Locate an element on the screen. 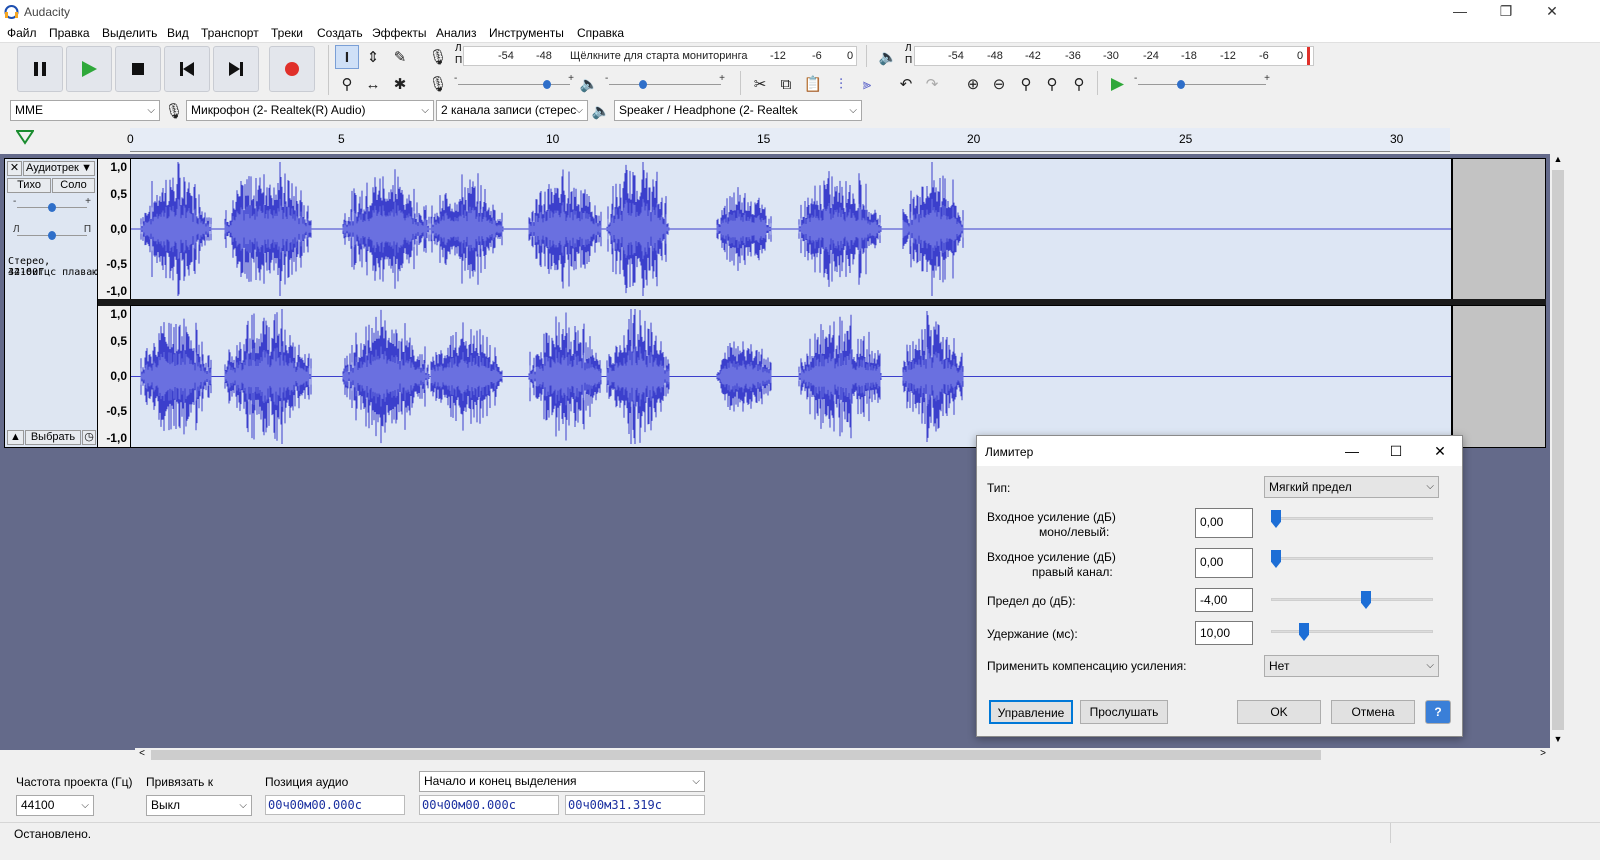 Image resolution: width=1600 pixels, height=860 pixels. restore-button: ❐ is located at coordinates (1506, 12).